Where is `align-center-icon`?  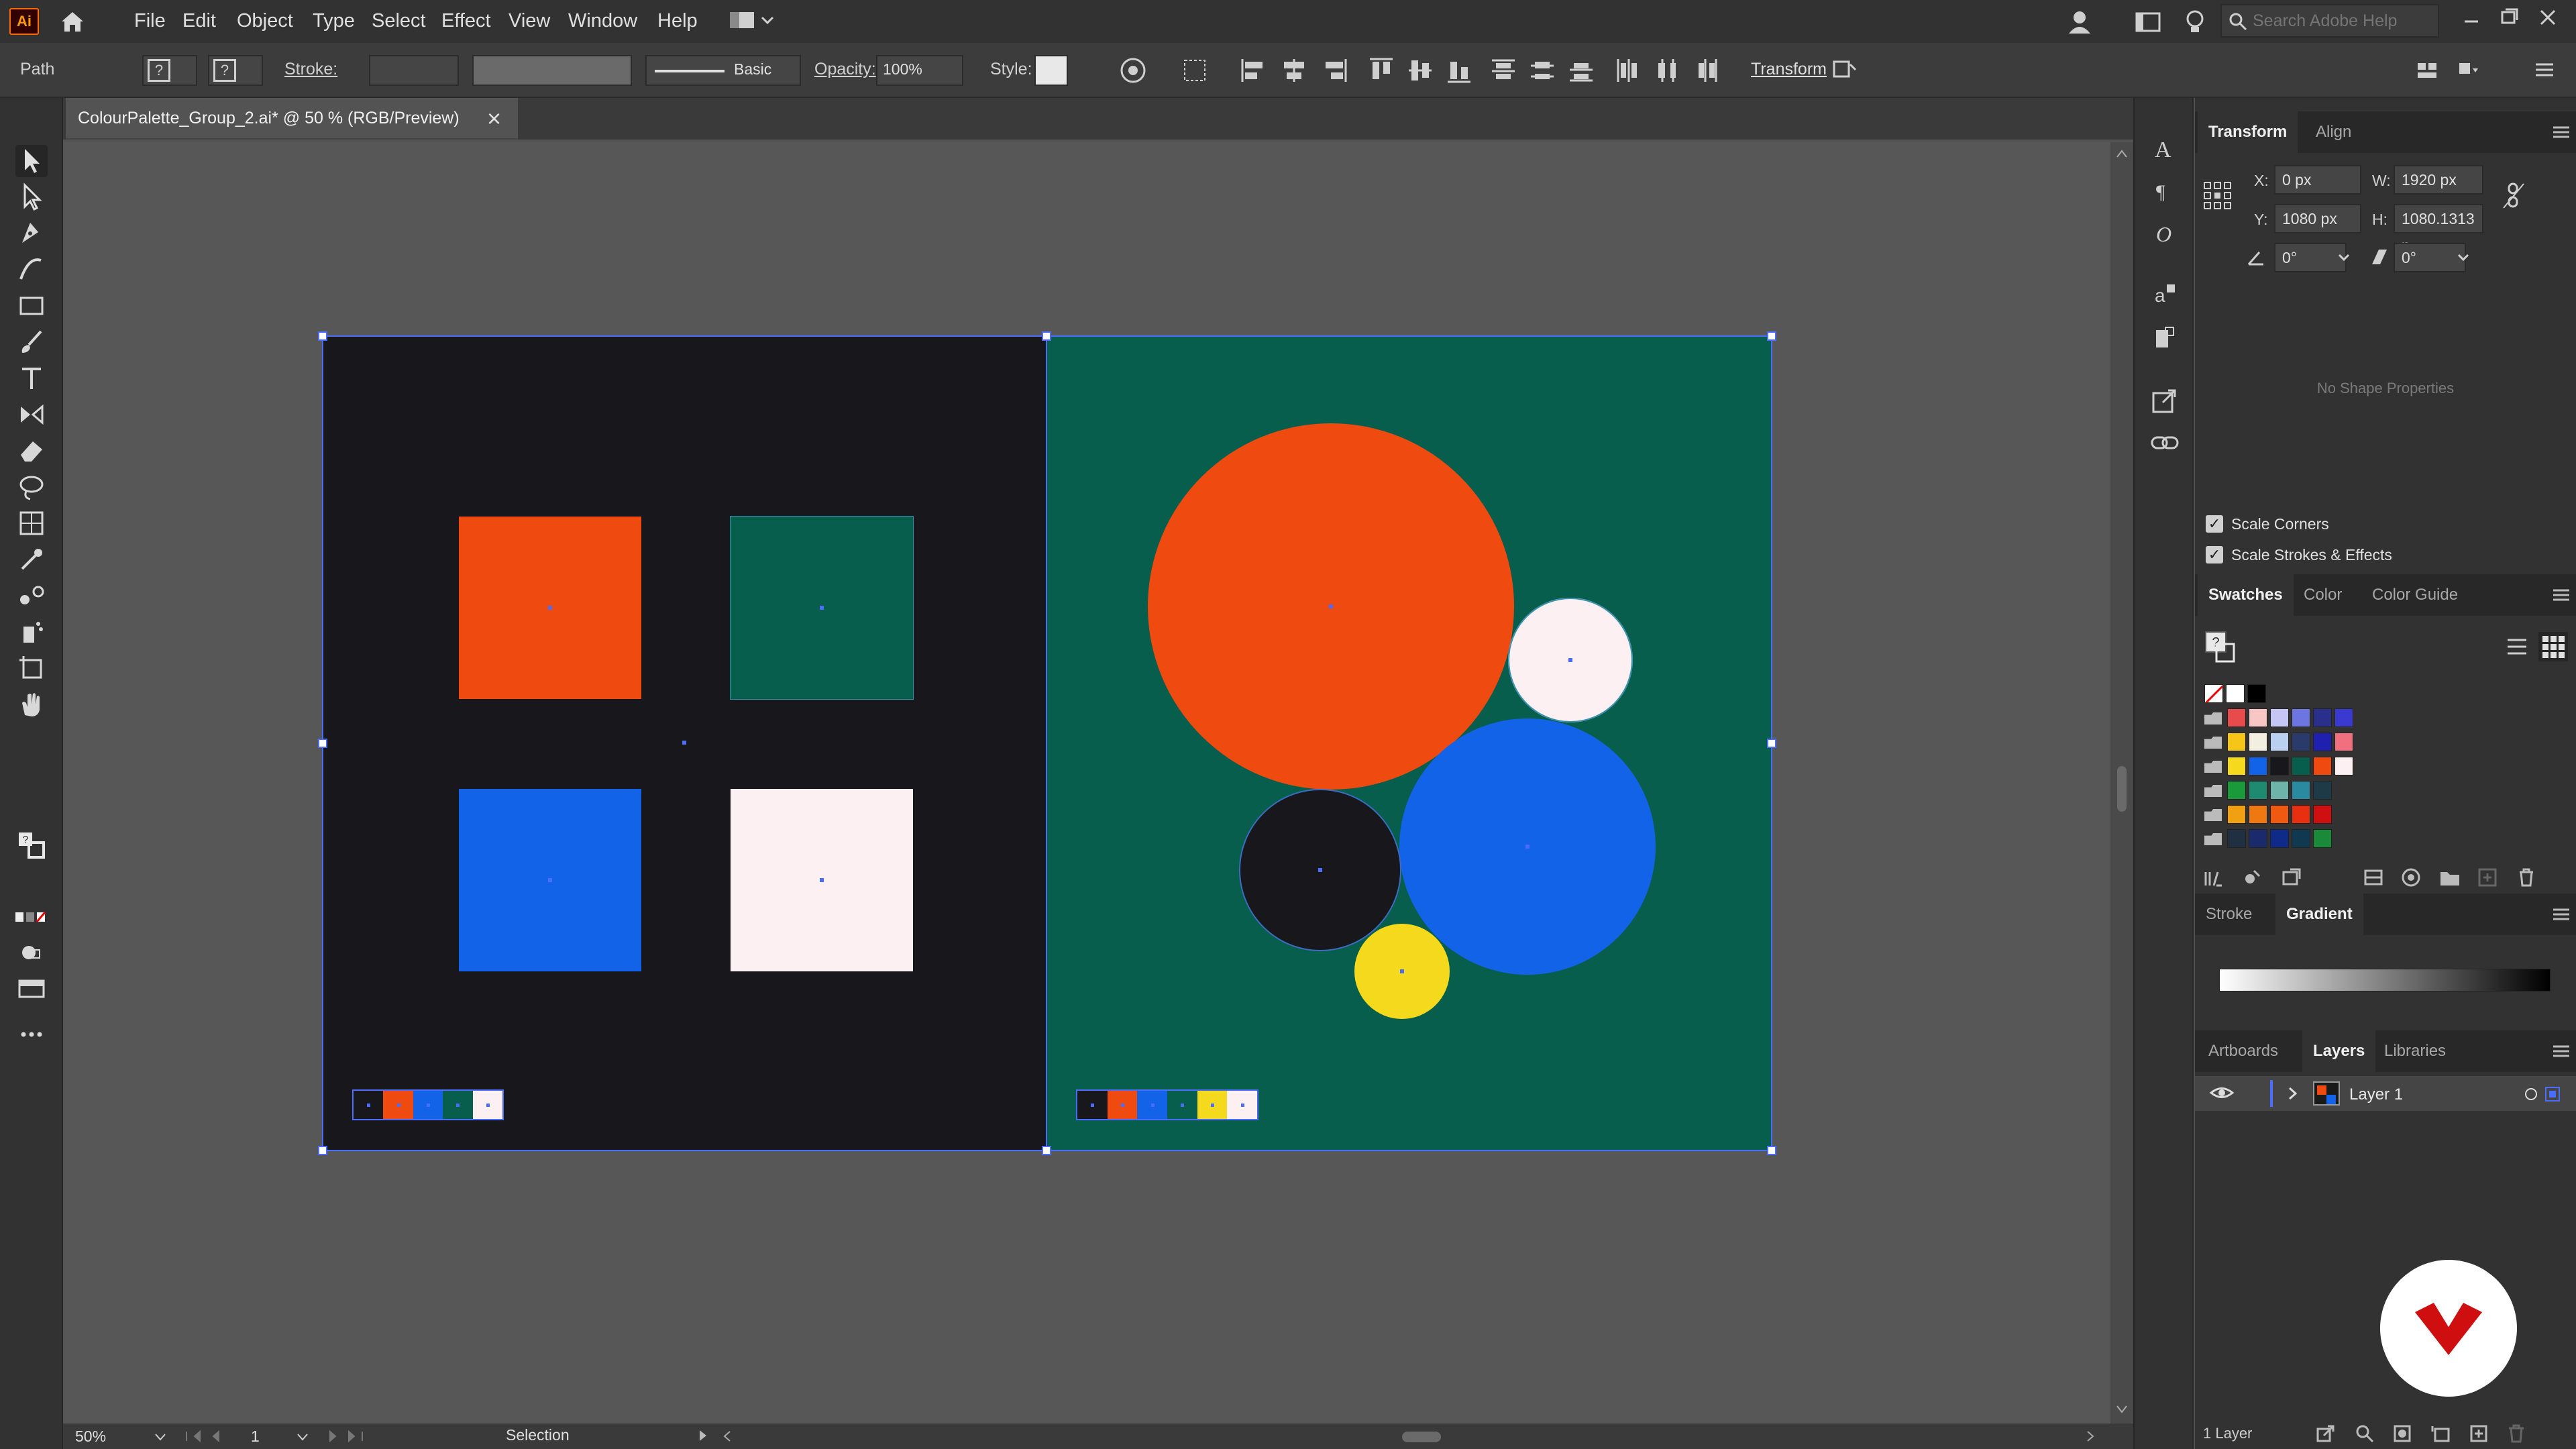
align-center-icon is located at coordinates (1294, 70).